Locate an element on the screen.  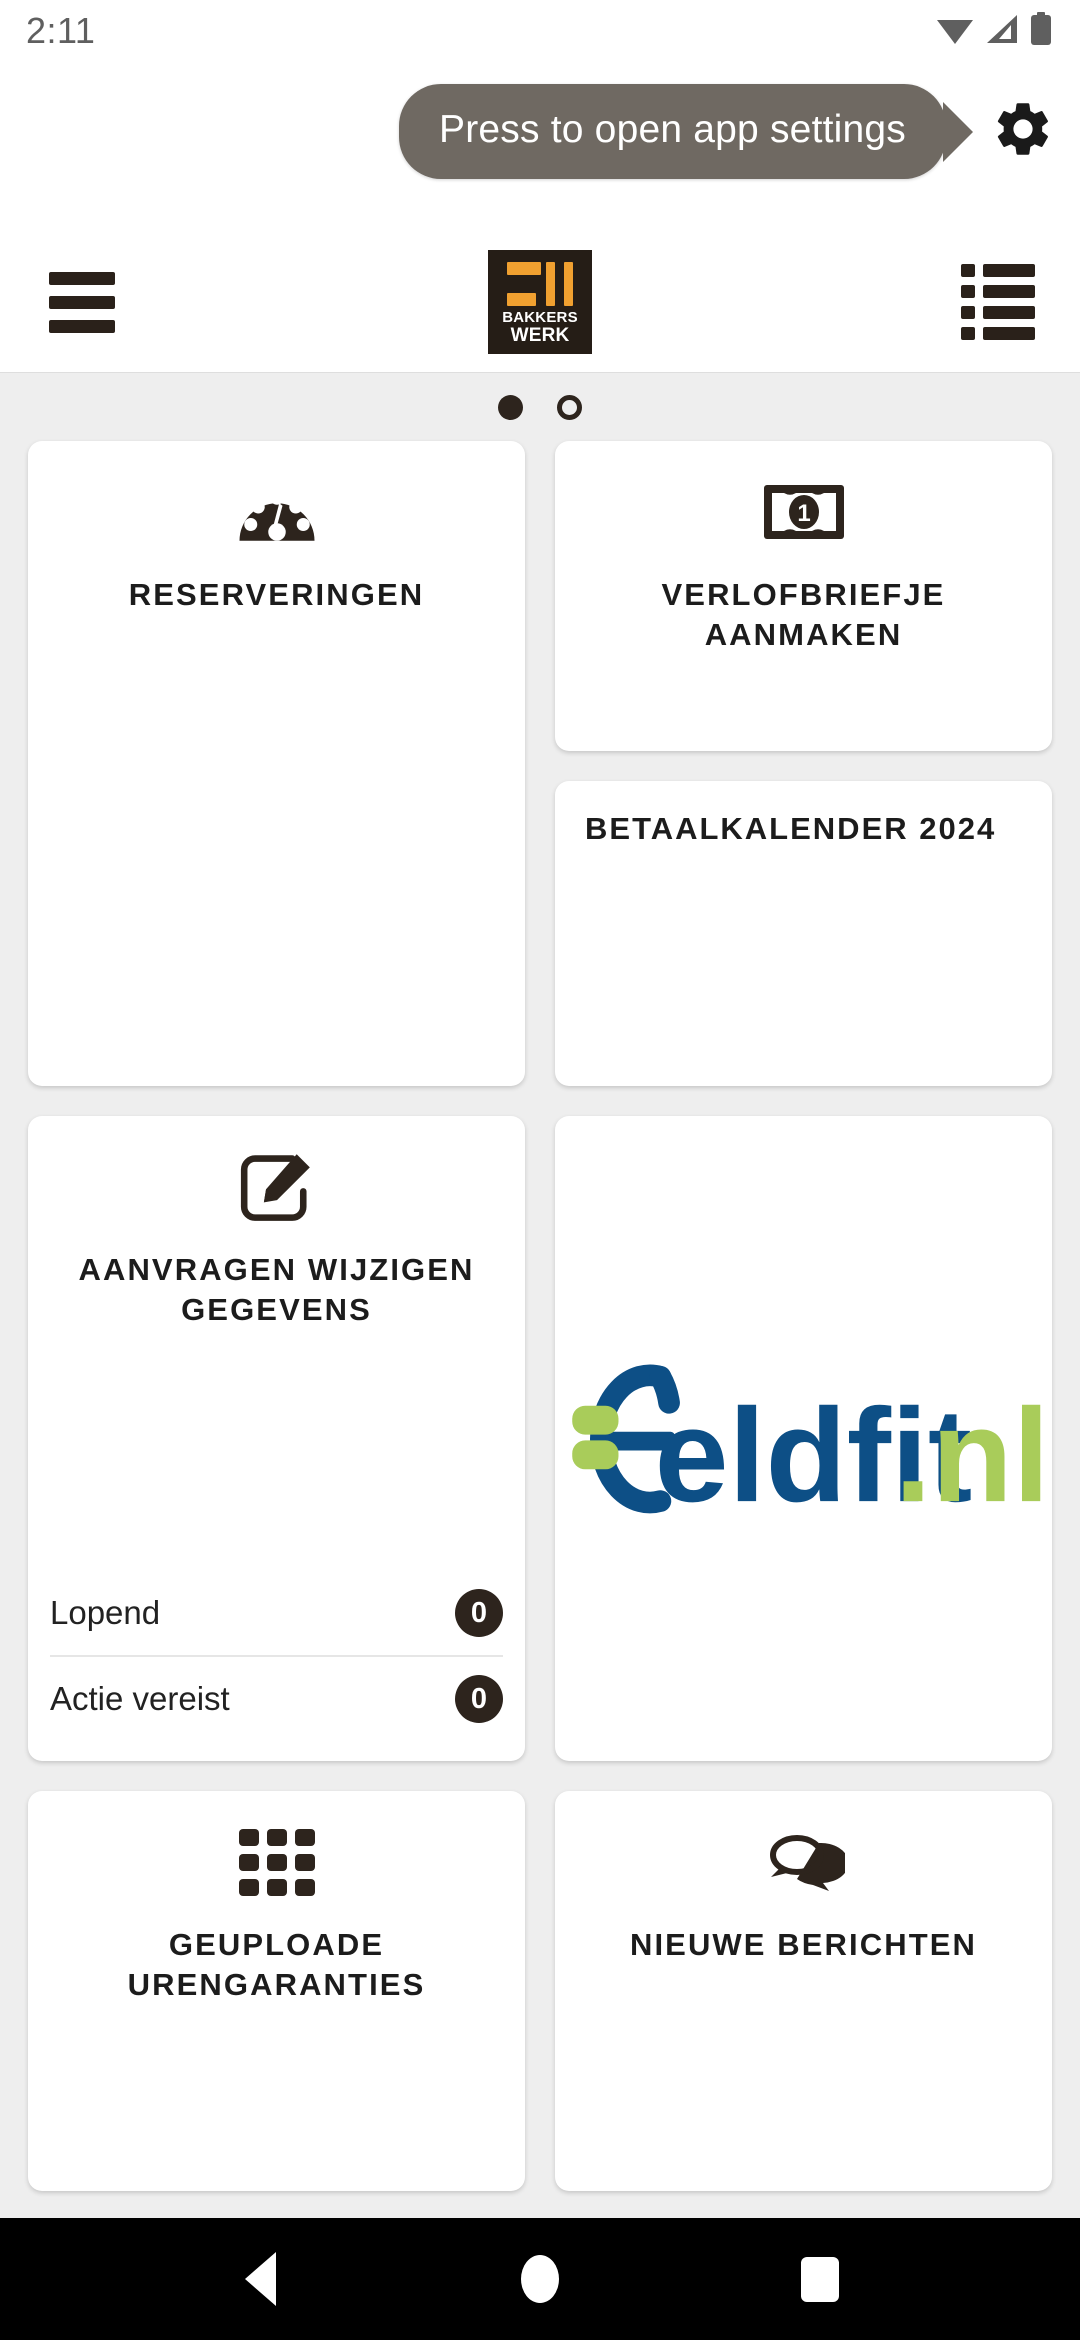
banknote-icon: 1 is located at coordinates (803, 512).